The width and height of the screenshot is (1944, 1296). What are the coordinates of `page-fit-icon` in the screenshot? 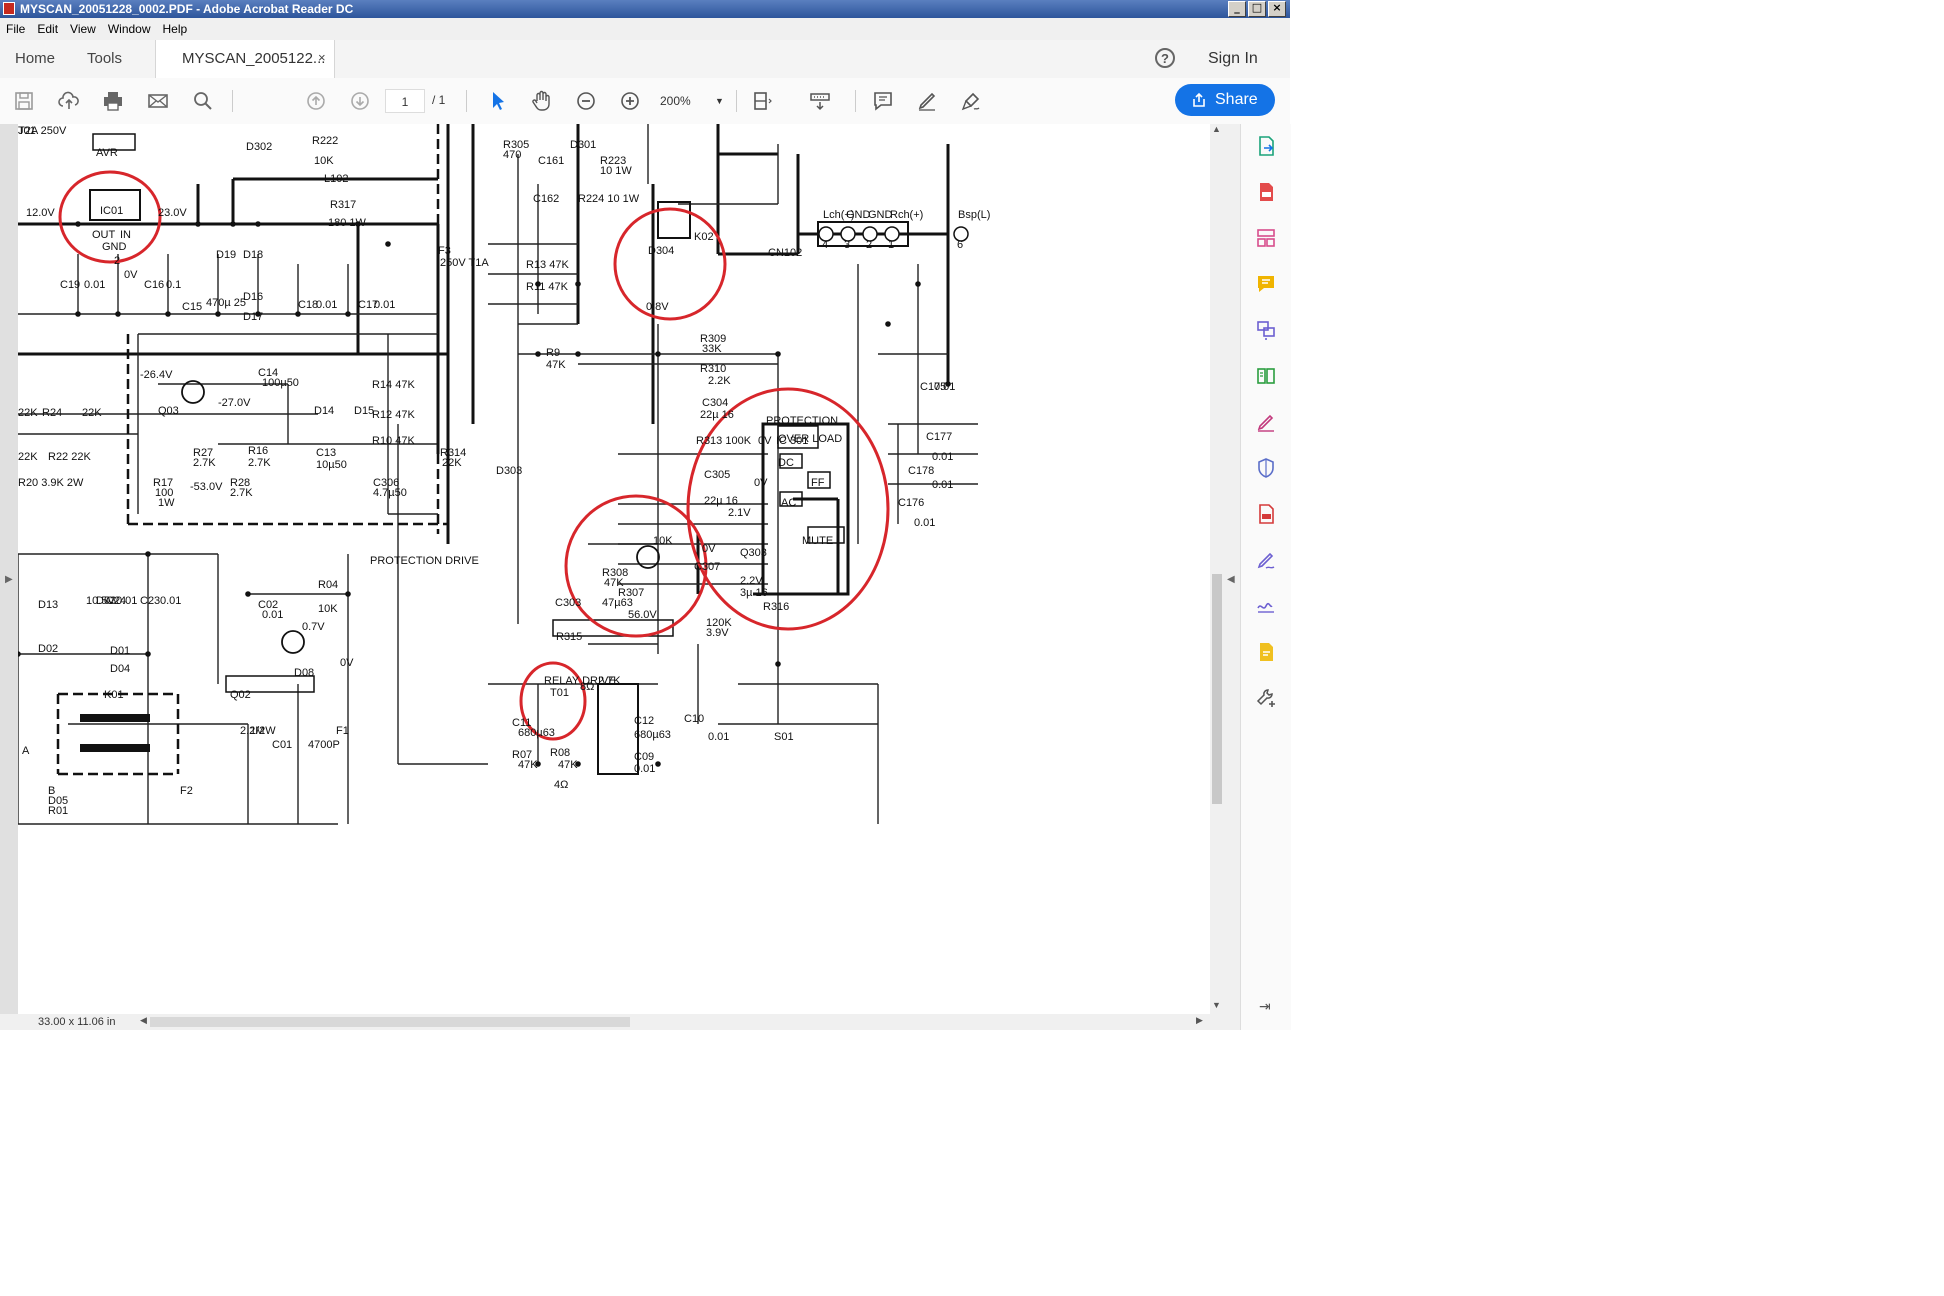 It's located at (762, 101).